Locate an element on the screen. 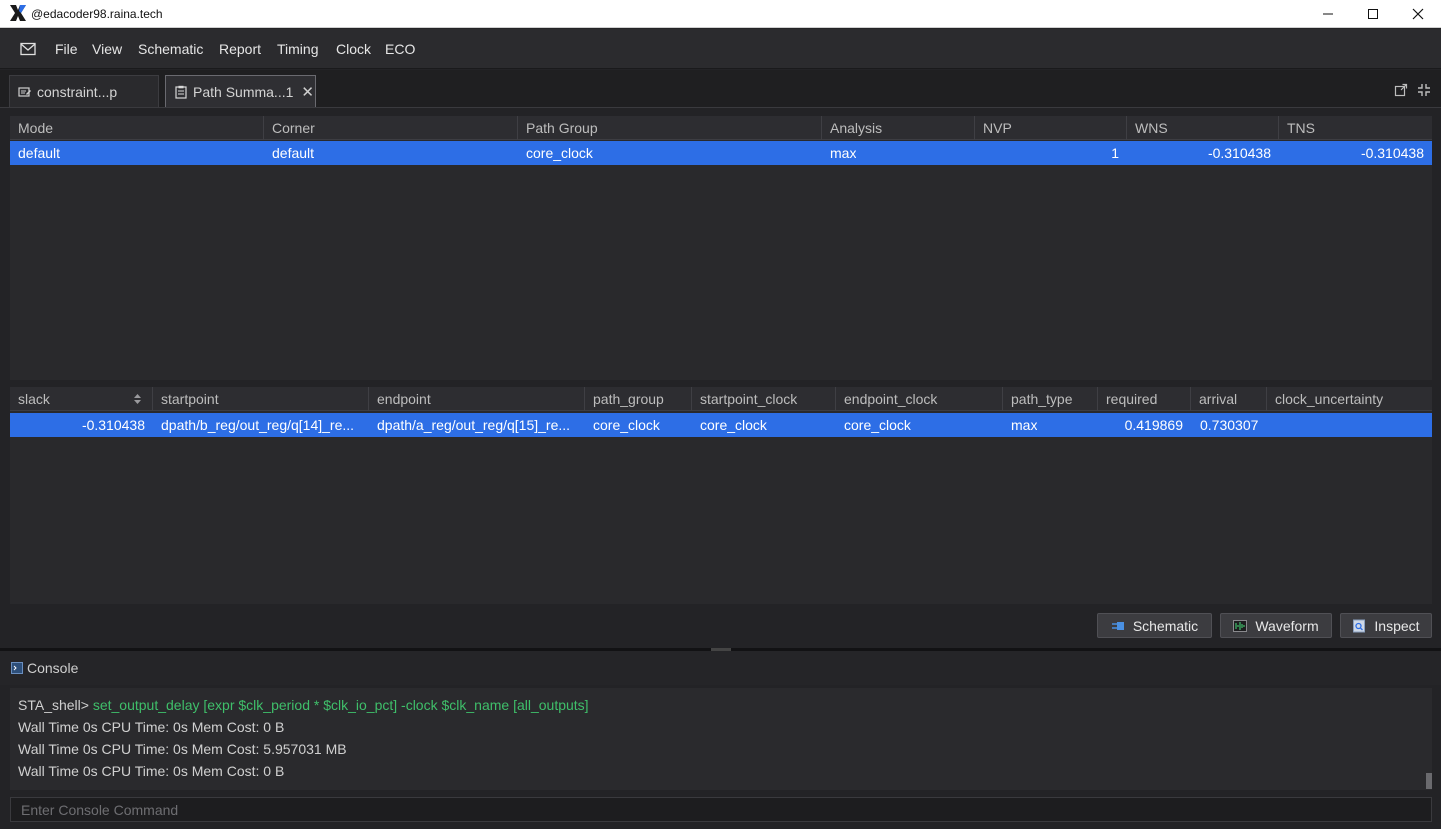  column-header-endpoint: endpoint is located at coordinates (477, 399).